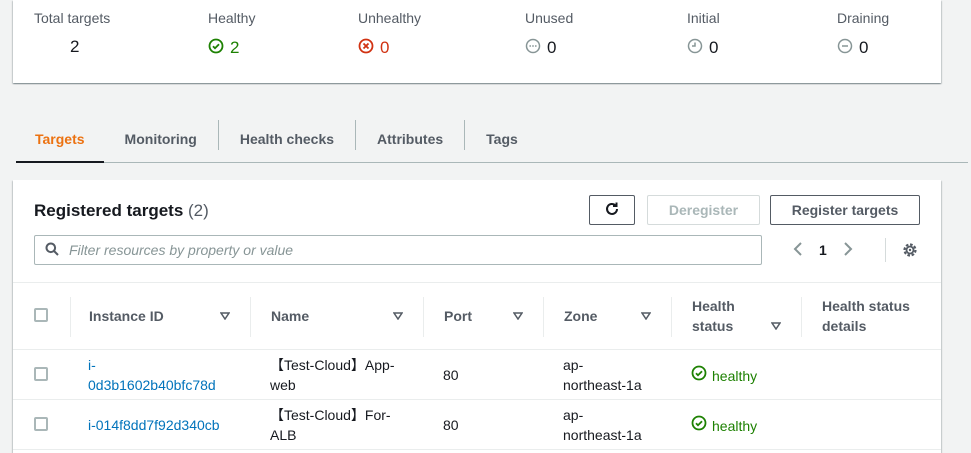 This screenshot has height=453, width=971. What do you see at coordinates (714, 47) in the screenshot?
I see `stat-initial-value: 0` at bounding box center [714, 47].